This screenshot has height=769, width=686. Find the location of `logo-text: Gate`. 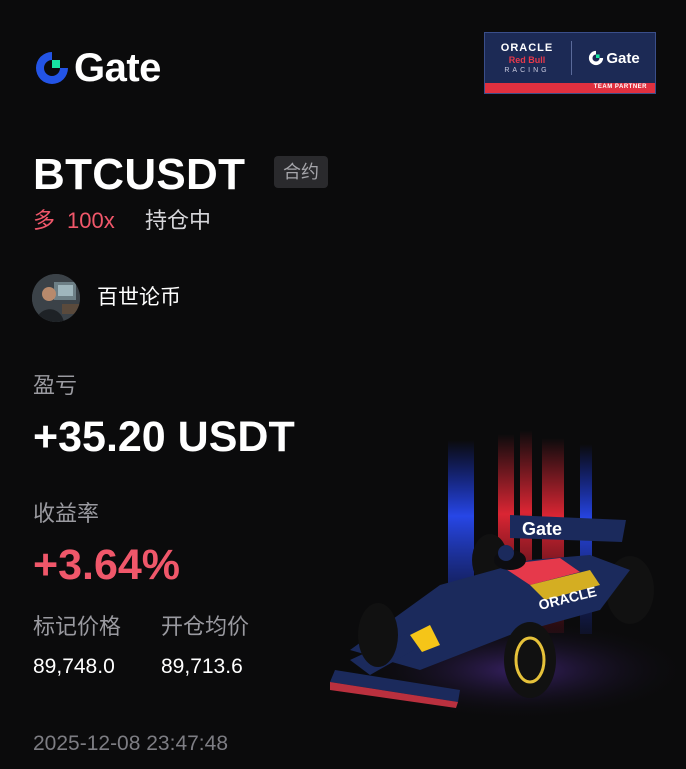

logo-text: Gate is located at coordinates (117, 68).